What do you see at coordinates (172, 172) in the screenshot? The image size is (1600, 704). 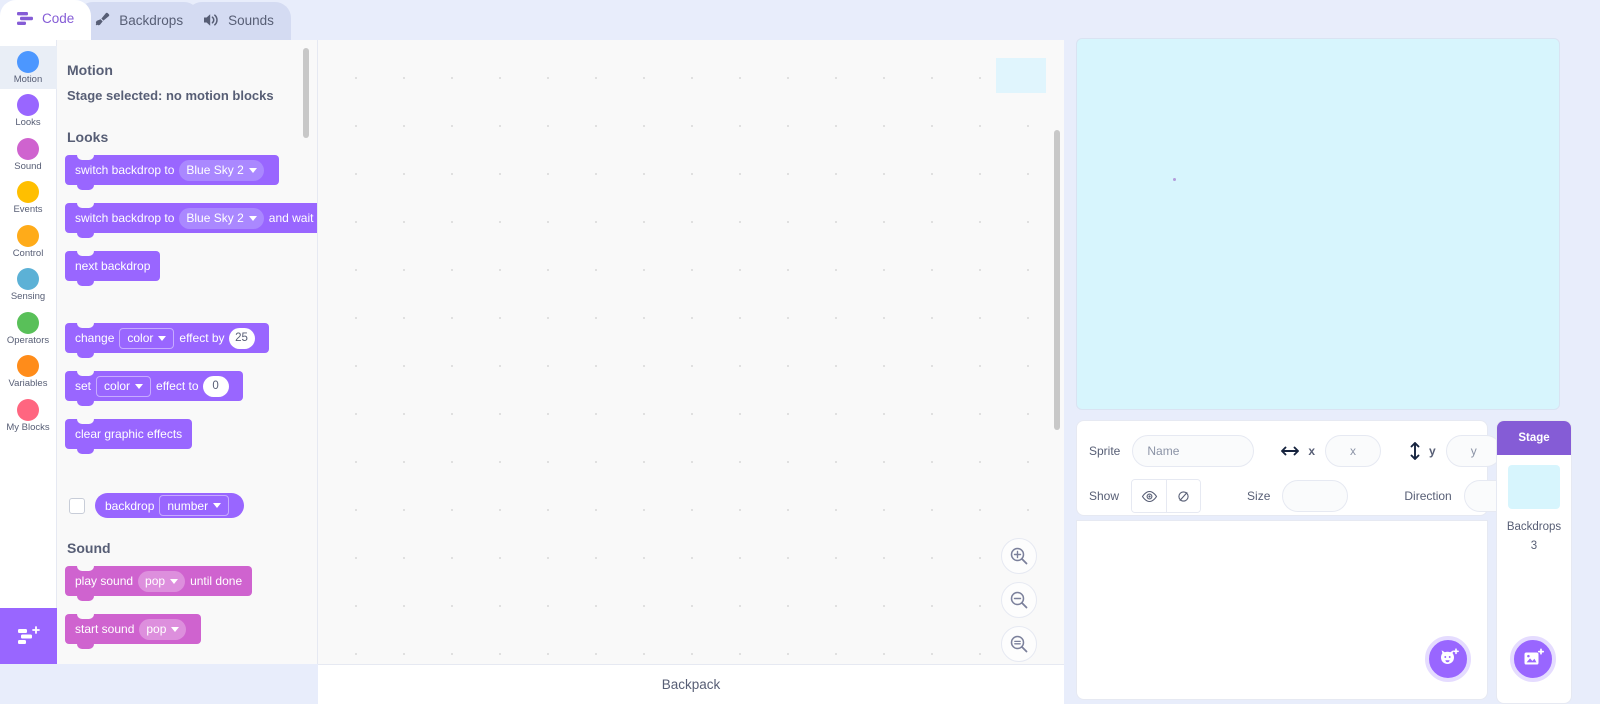 I see `block-switch-backdrop-to: switch backdrop to Blue Sky 2` at bounding box center [172, 172].